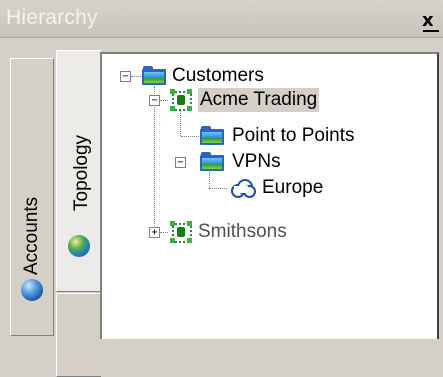  What do you see at coordinates (180, 162) in the screenshot?
I see `expand-toggle-vpns: −` at bounding box center [180, 162].